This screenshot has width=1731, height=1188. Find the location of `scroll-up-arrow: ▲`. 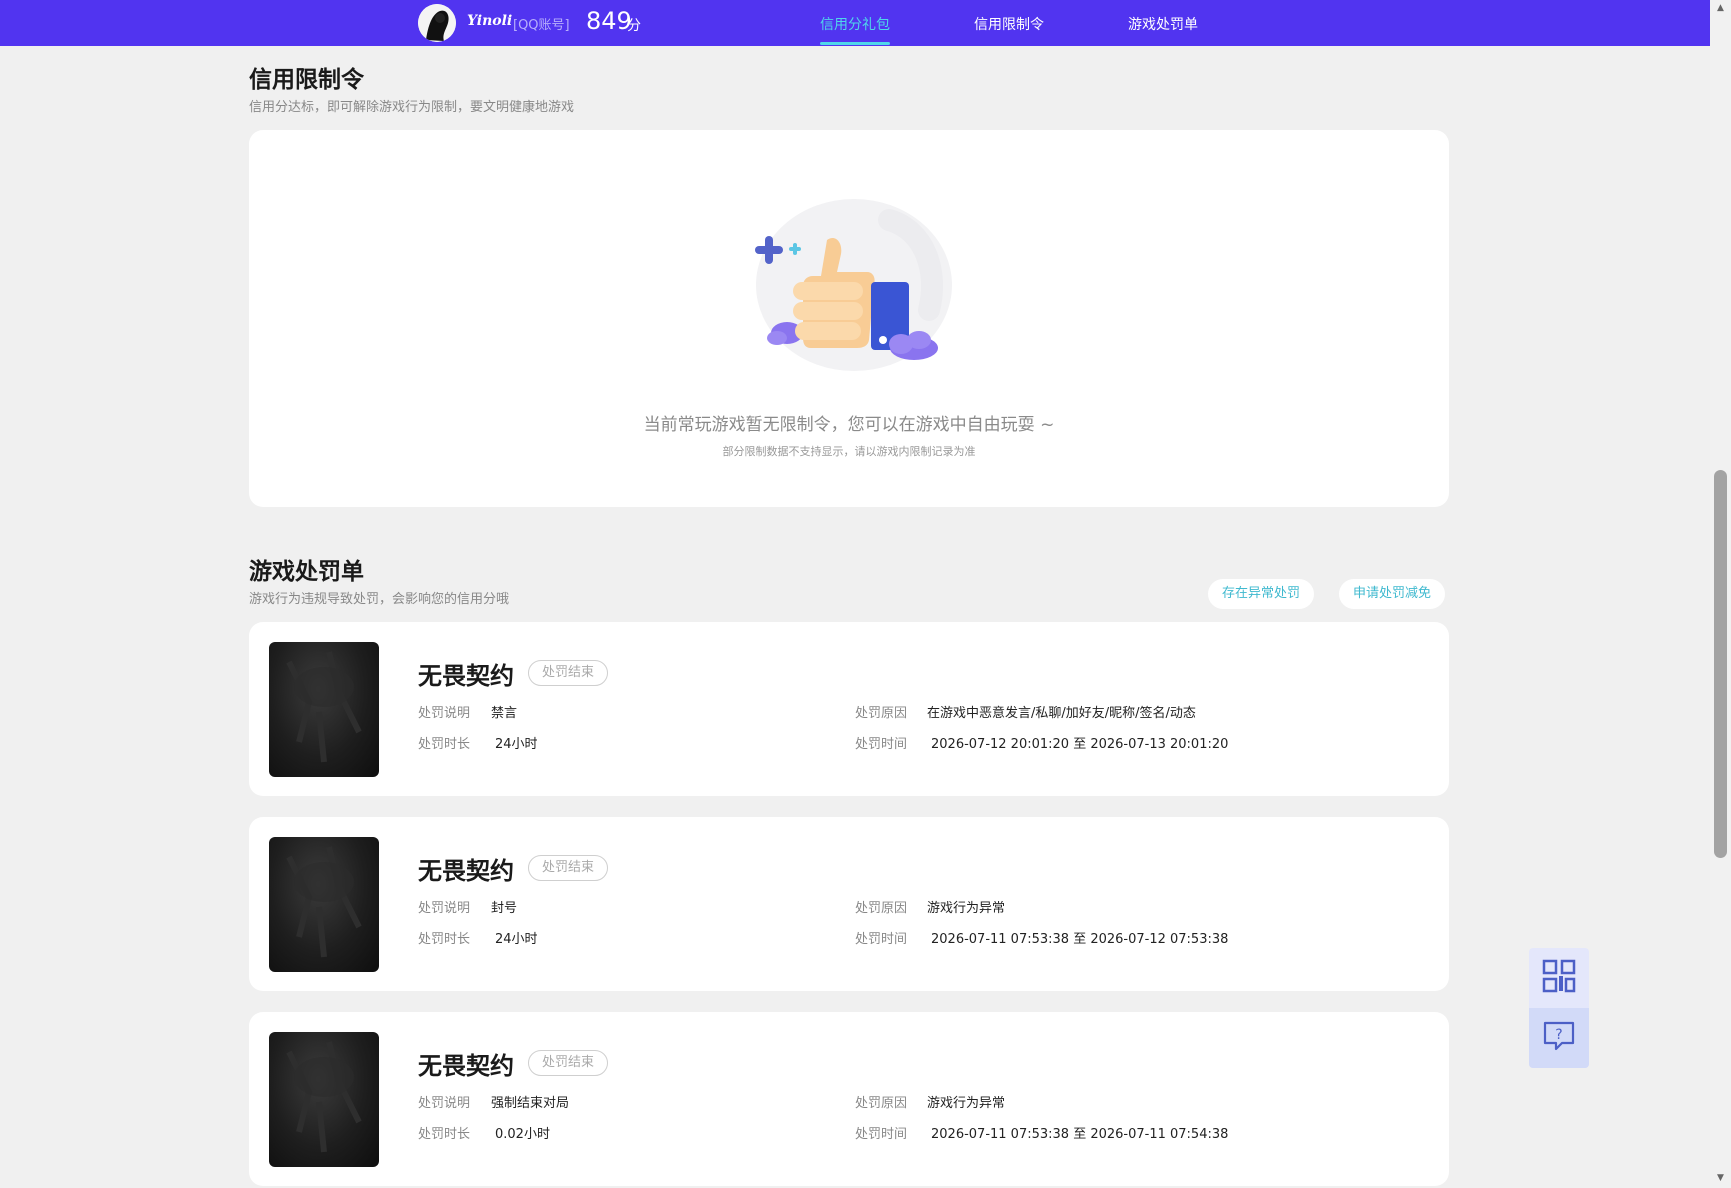

scroll-up-arrow: ▲ is located at coordinates (1720, 8).